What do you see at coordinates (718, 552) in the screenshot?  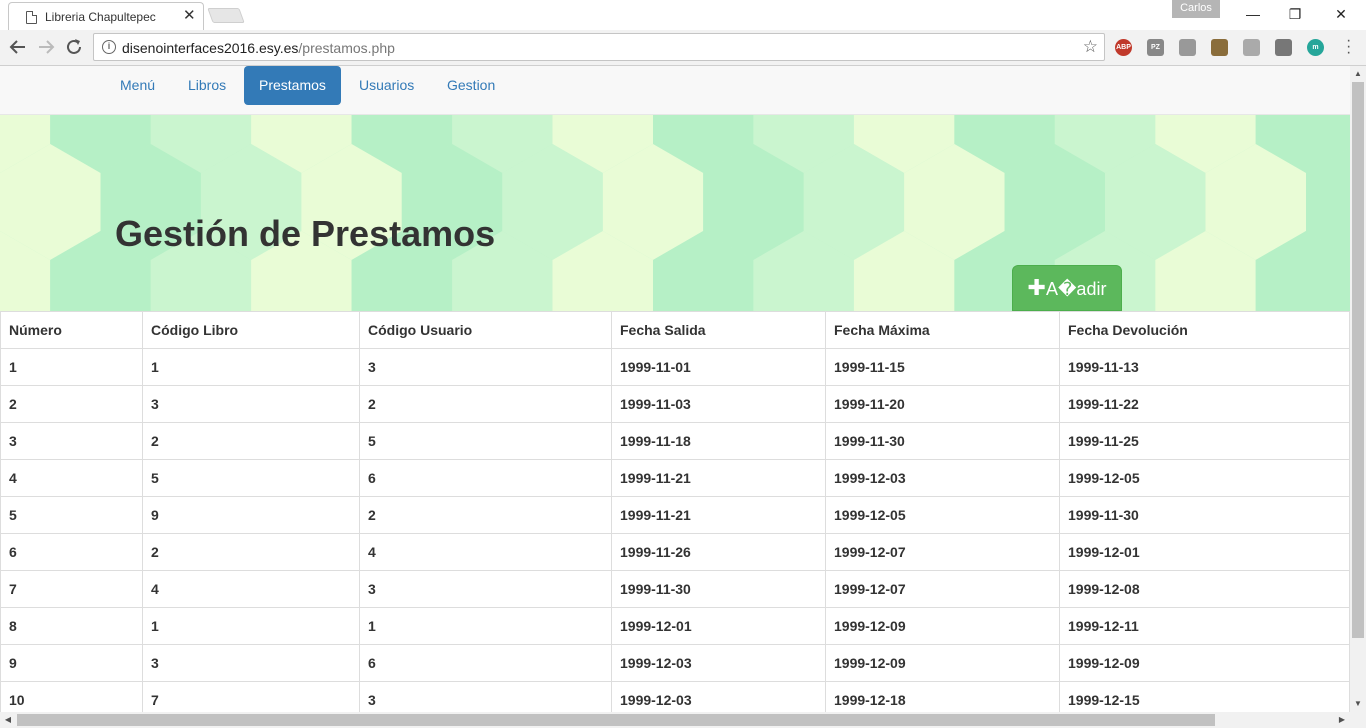 I see `table-cell: 1999-11-26` at bounding box center [718, 552].